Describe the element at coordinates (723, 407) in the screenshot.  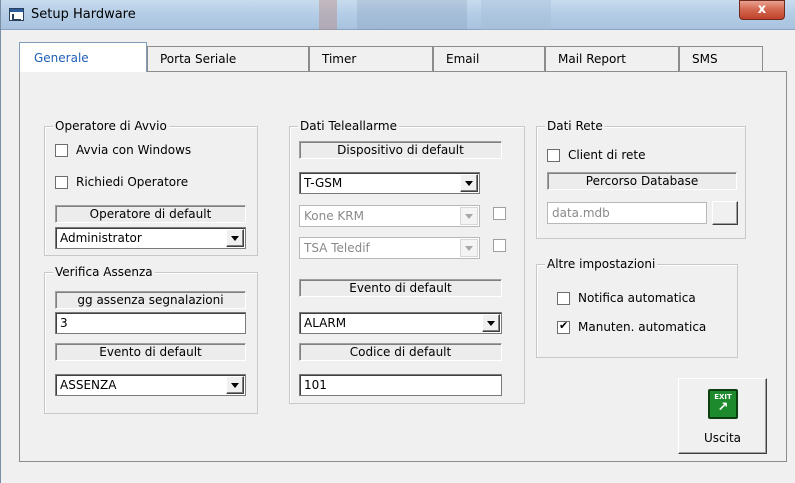
I see `arrow-up-right-icon: ↗` at that location.